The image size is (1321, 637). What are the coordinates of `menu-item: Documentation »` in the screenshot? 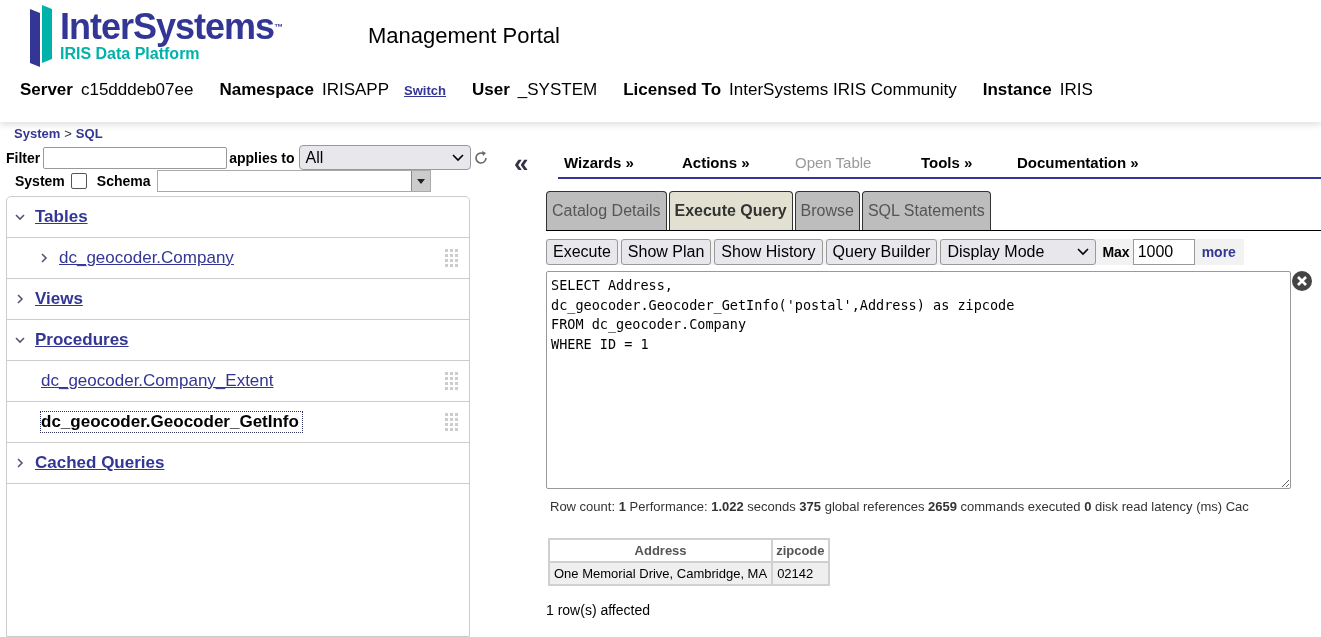 It's located at (1097, 162).